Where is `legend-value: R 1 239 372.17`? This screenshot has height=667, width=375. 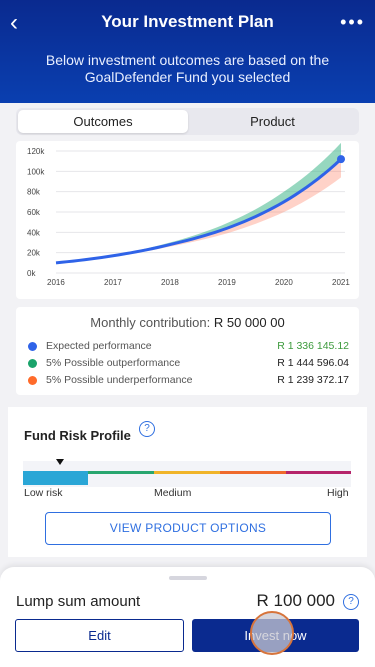
legend-value: R 1 239 372.17 is located at coordinates (313, 380).